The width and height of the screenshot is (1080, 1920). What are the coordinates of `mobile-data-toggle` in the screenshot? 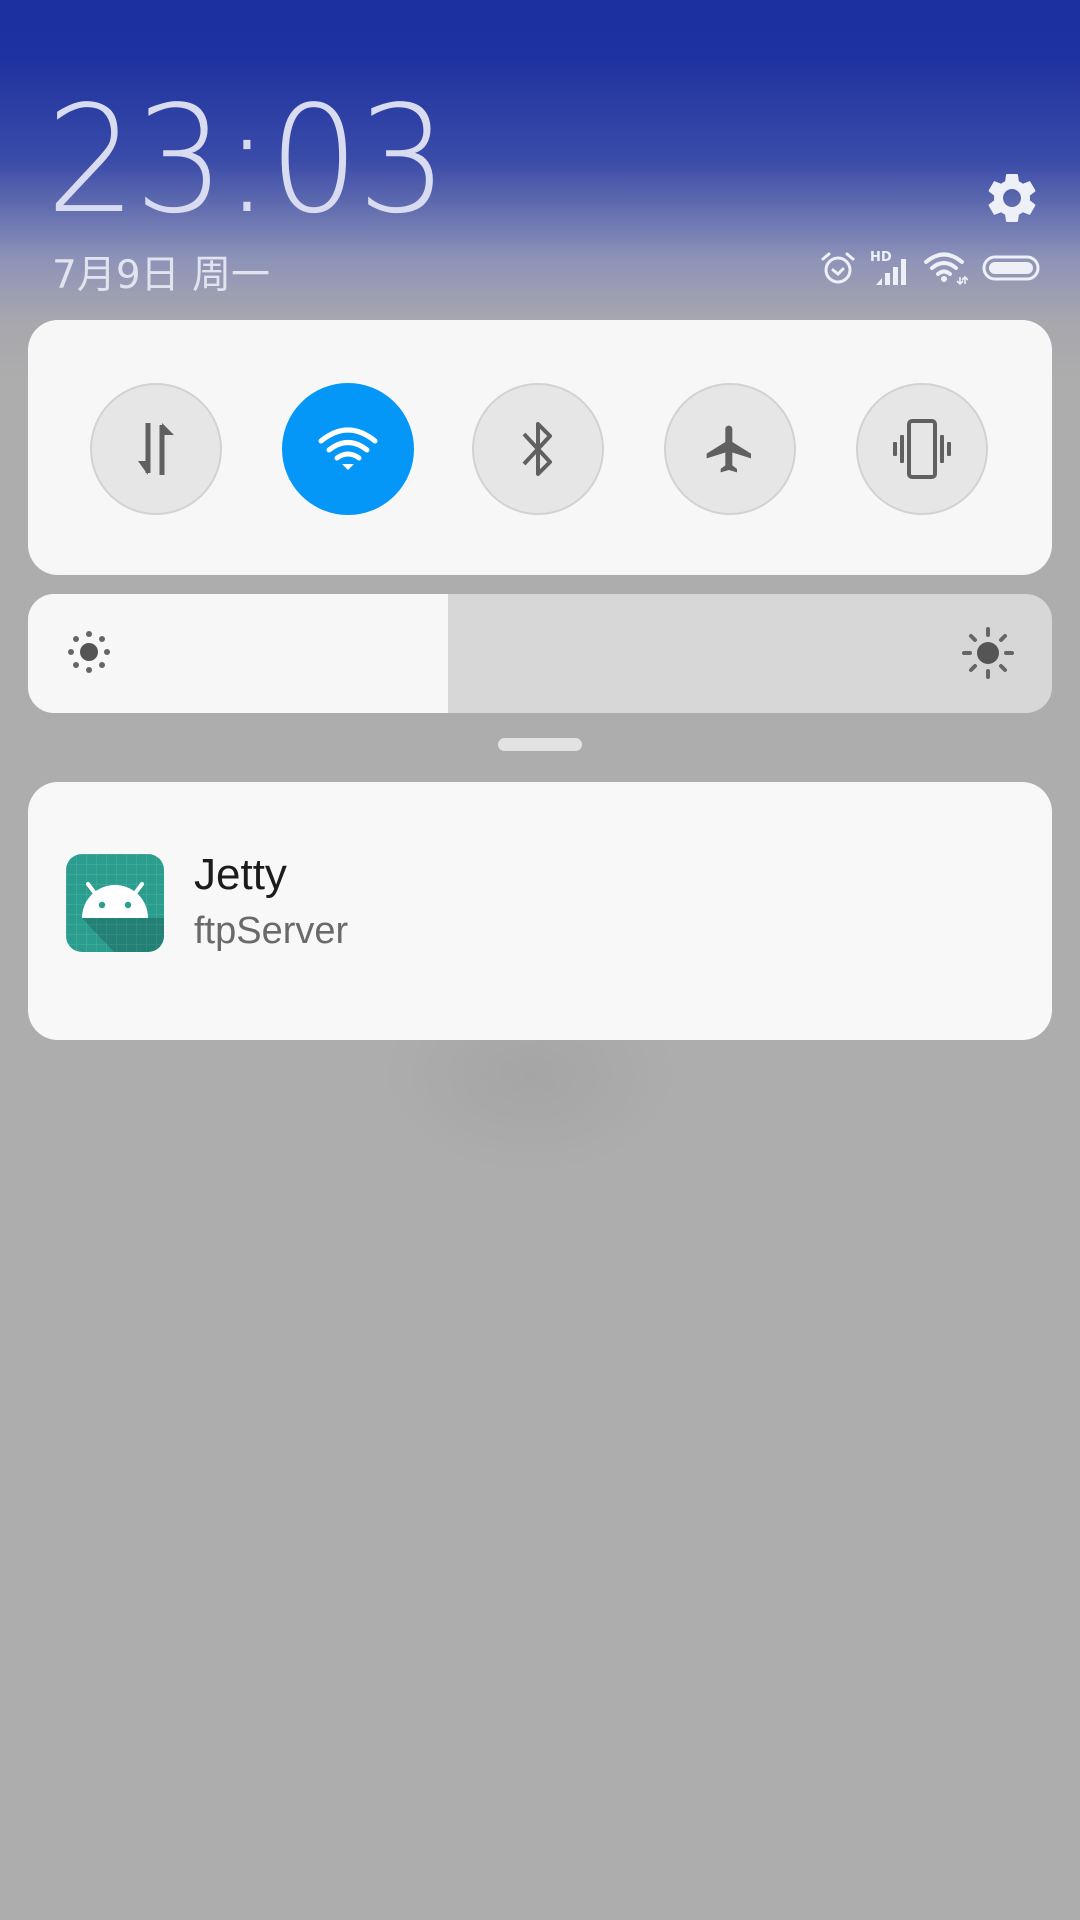 It's located at (156, 449).